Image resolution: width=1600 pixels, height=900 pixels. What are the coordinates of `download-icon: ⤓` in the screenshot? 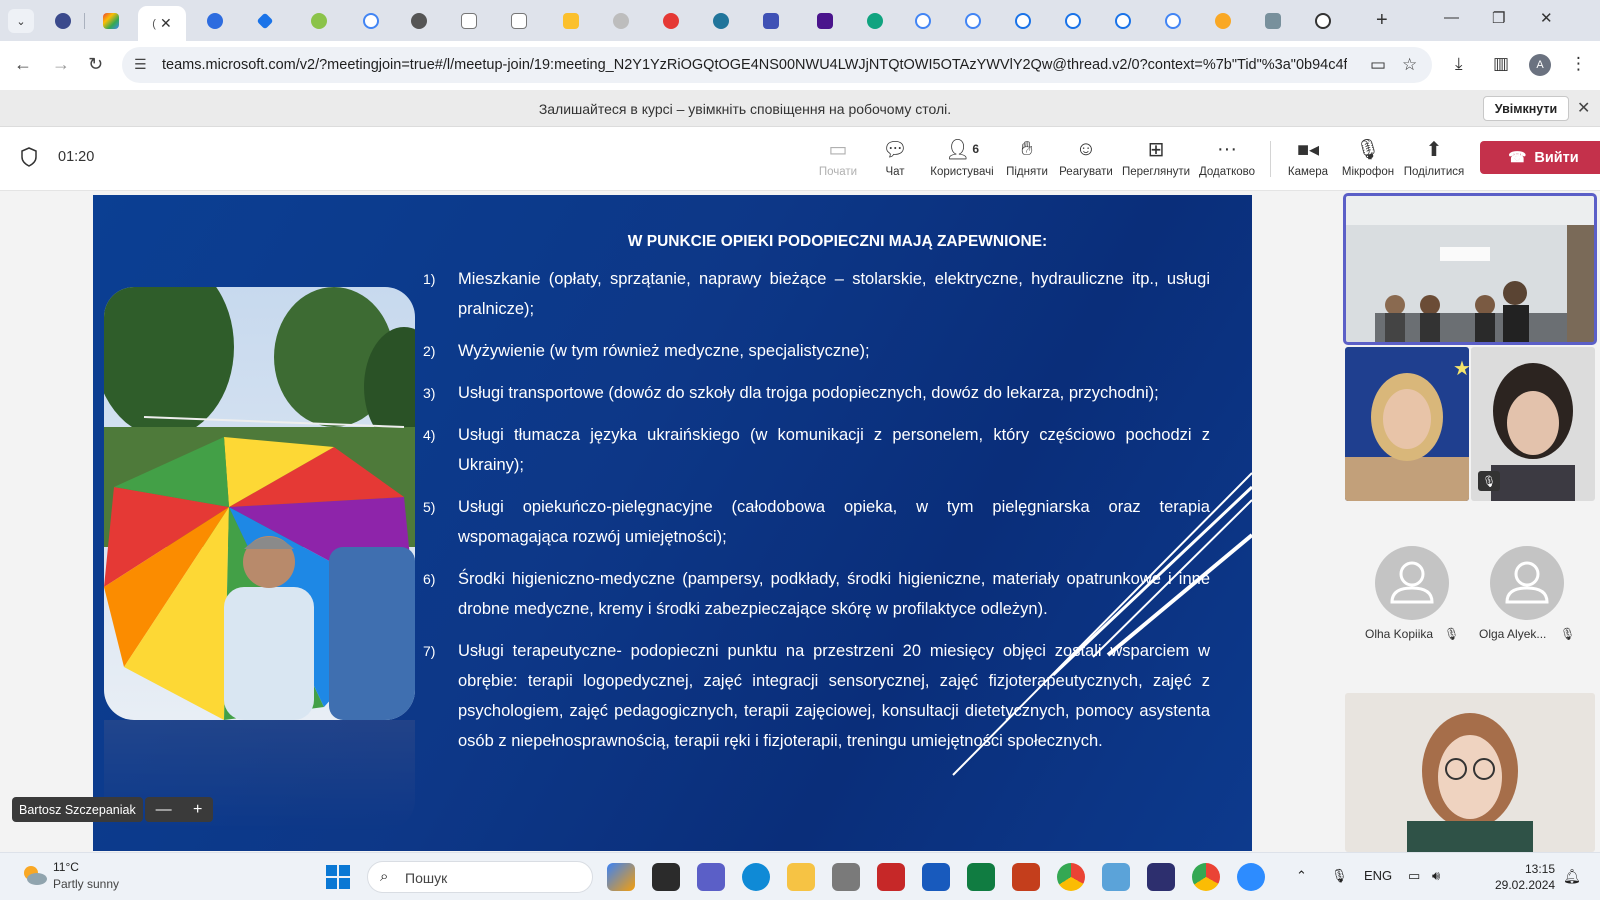 It's located at (1459, 64).